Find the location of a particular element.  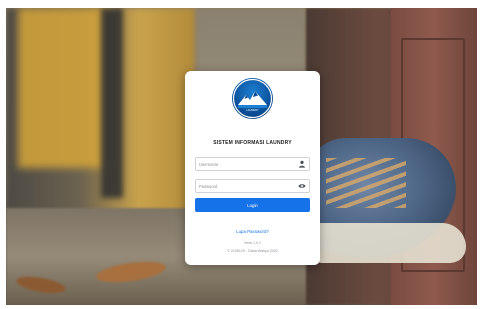

password-field is located at coordinates (252, 186).